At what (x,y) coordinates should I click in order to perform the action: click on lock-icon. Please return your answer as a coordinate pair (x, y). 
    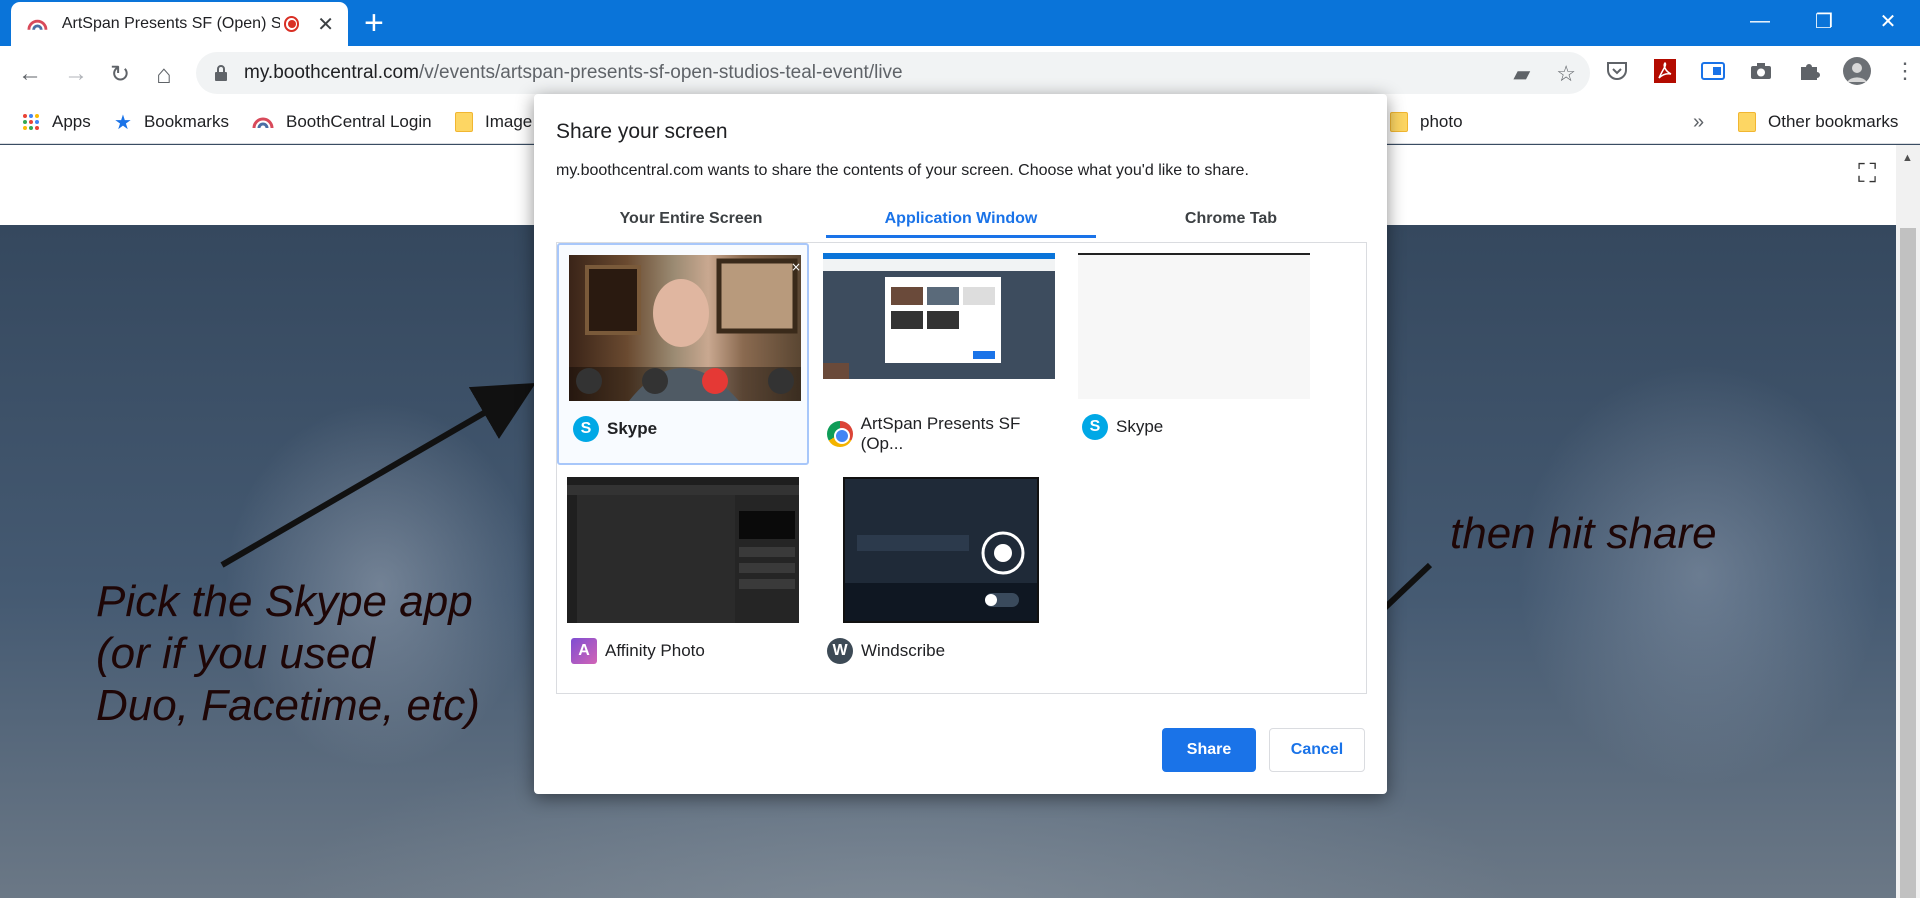
    Looking at the image, I should click on (221, 73).